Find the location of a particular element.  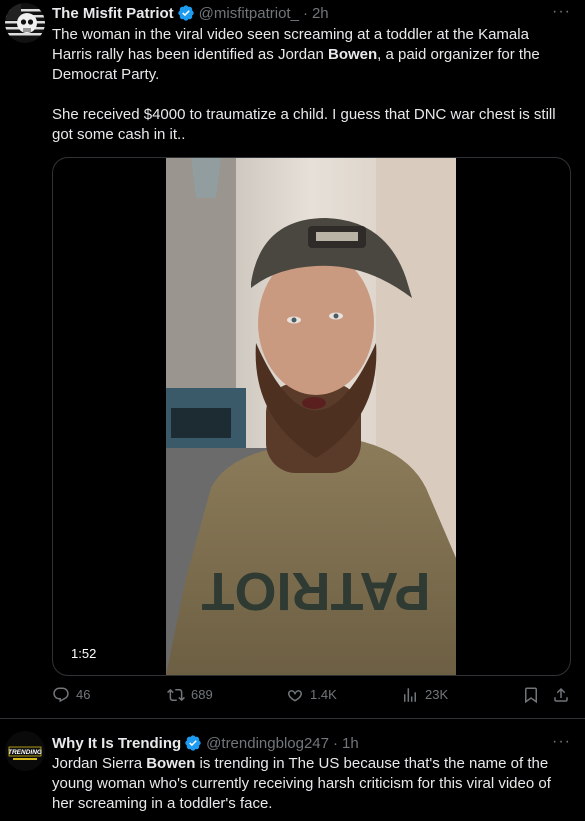

like-count: 1.4K is located at coordinates (323, 694).